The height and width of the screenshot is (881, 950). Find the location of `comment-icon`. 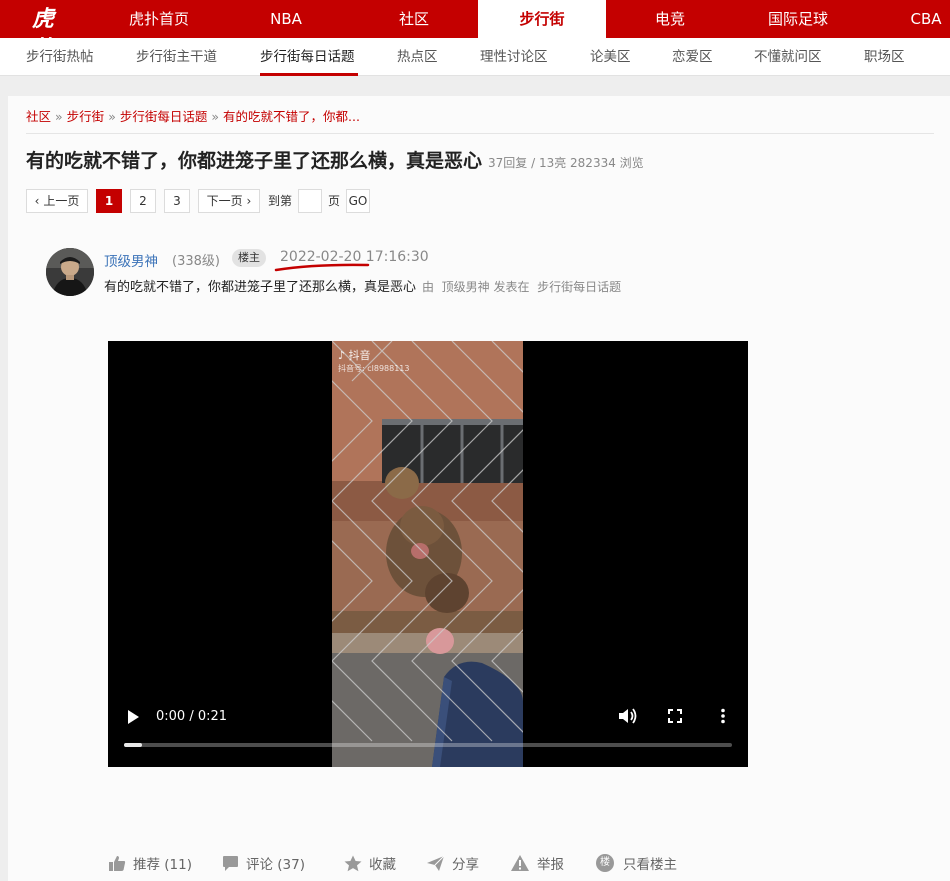

comment-icon is located at coordinates (230, 863).